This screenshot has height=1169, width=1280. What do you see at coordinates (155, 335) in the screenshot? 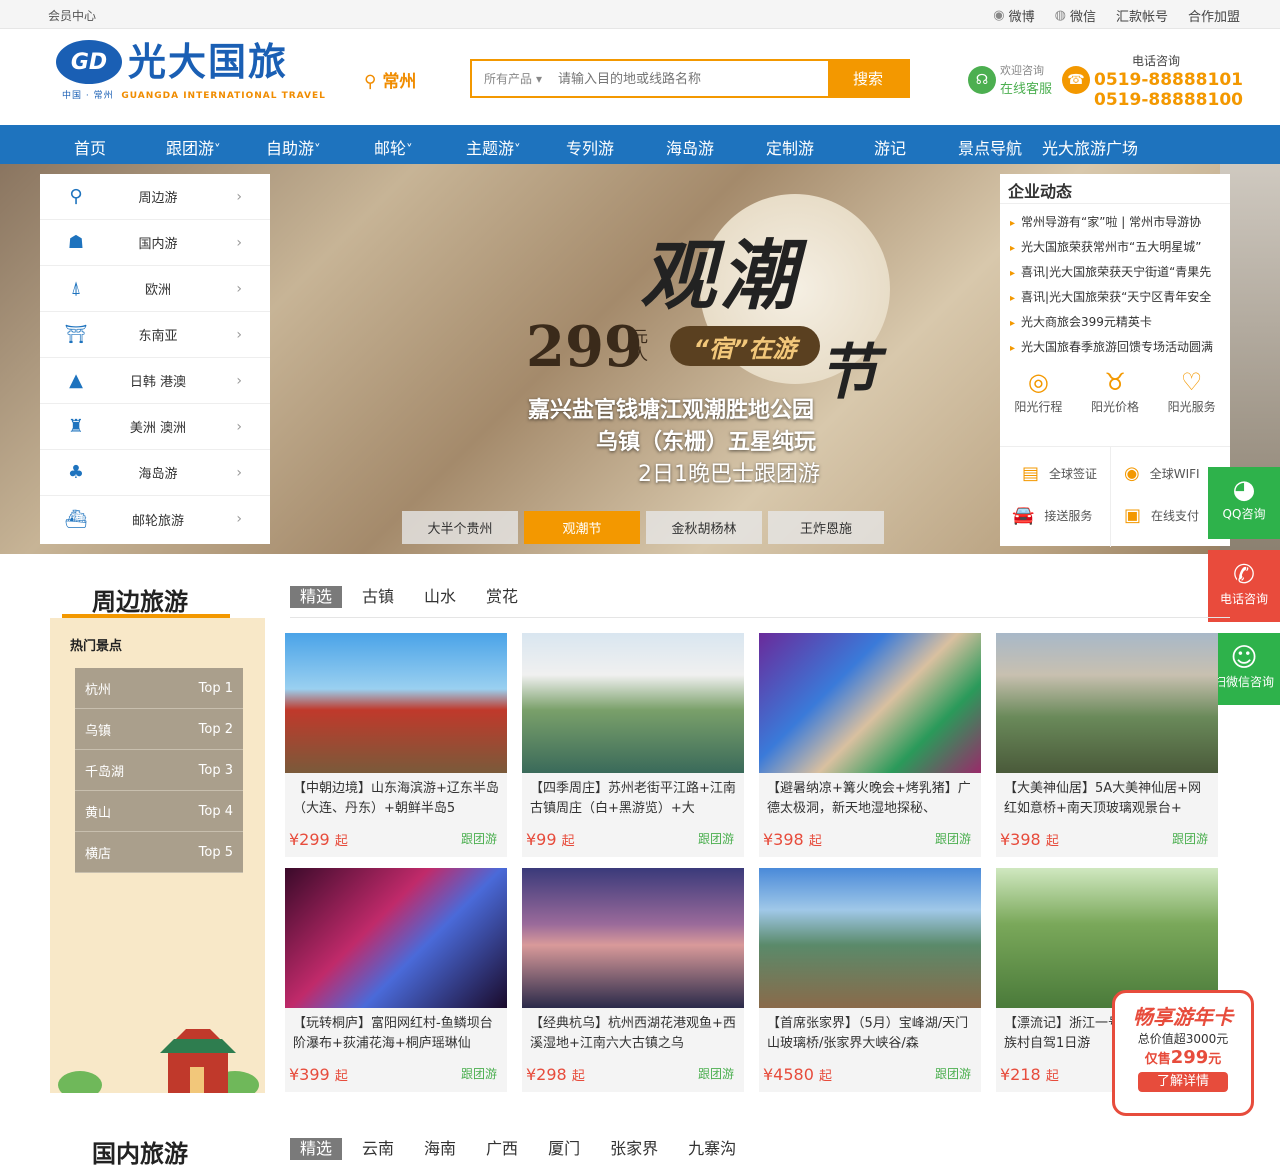
I see `menu-item-southeast-asia: ⛩ 东南亚 ›` at bounding box center [155, 335].